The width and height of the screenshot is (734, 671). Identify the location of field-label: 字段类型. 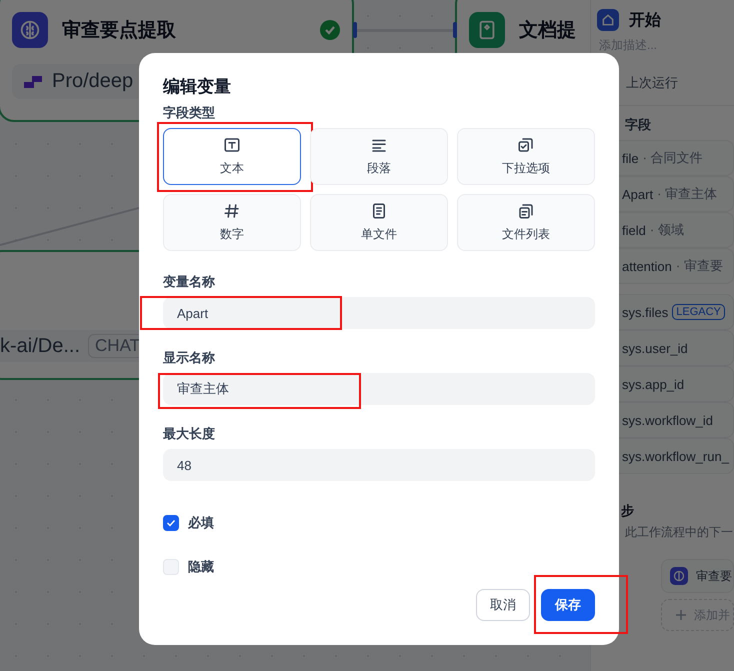
(189, 113).